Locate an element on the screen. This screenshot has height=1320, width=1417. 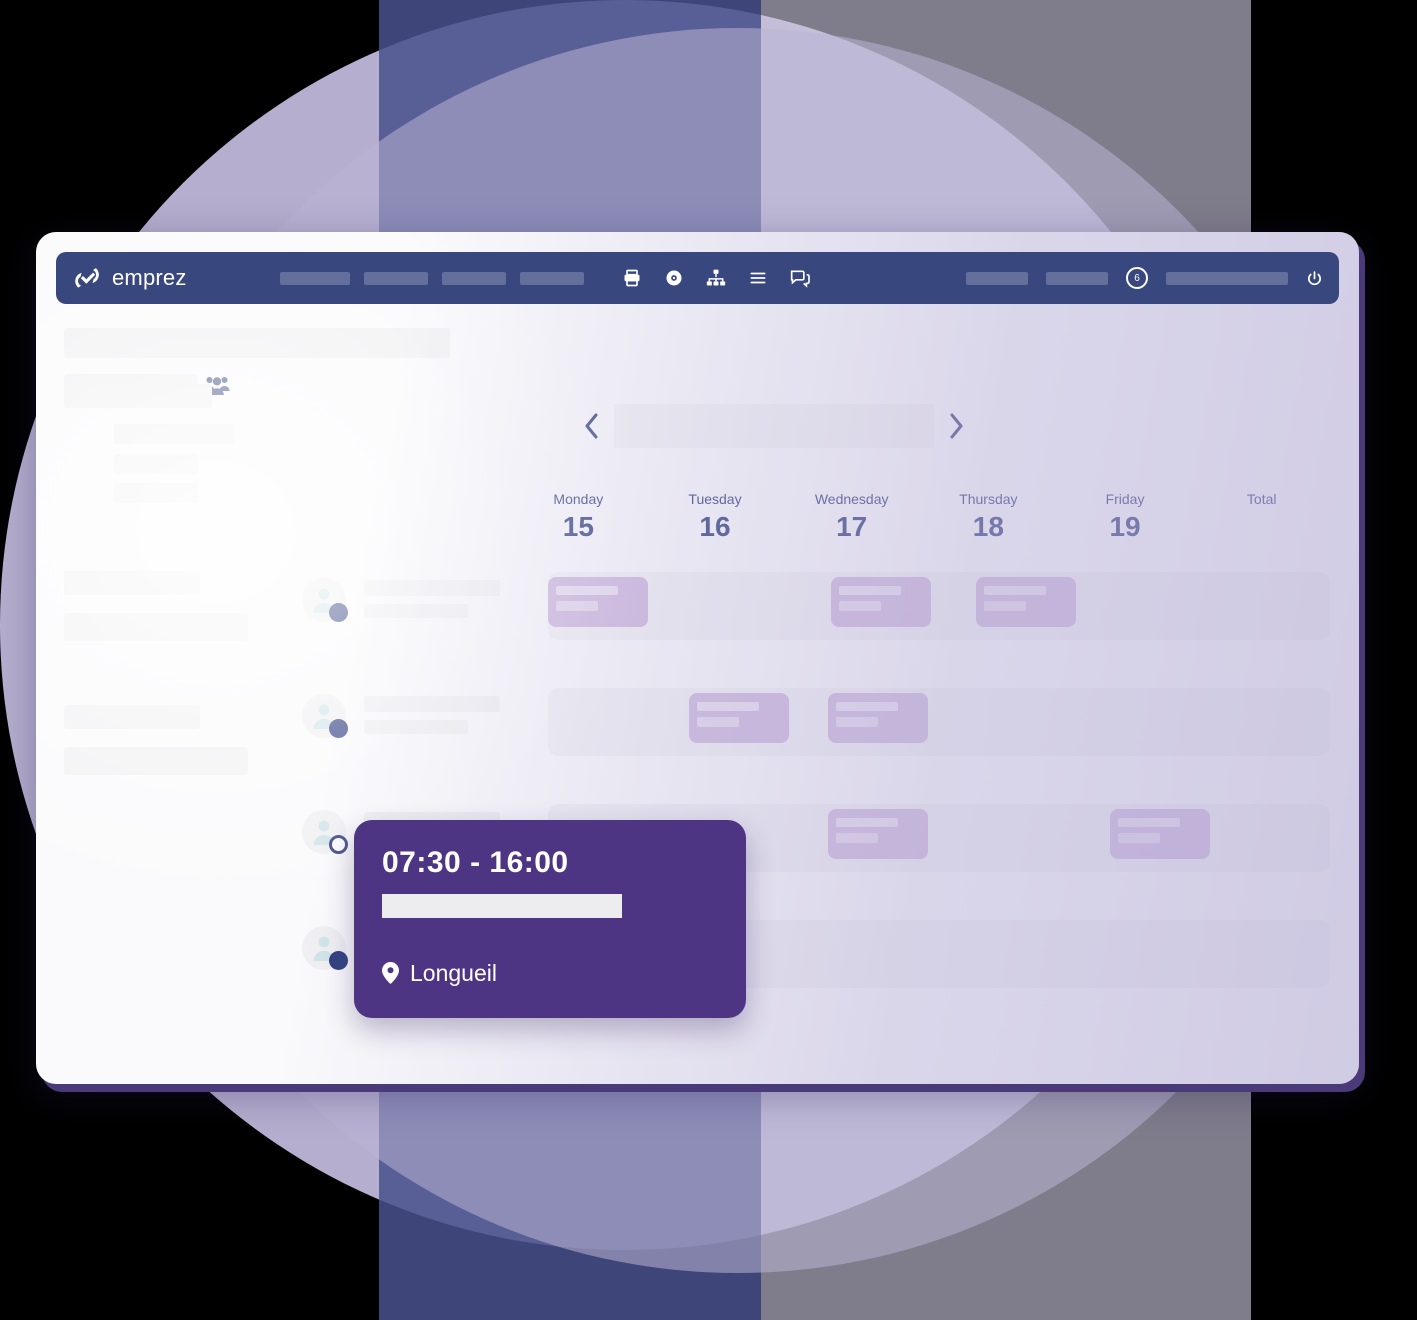
emprez-logo-icon is located at coordinates (87, 278).